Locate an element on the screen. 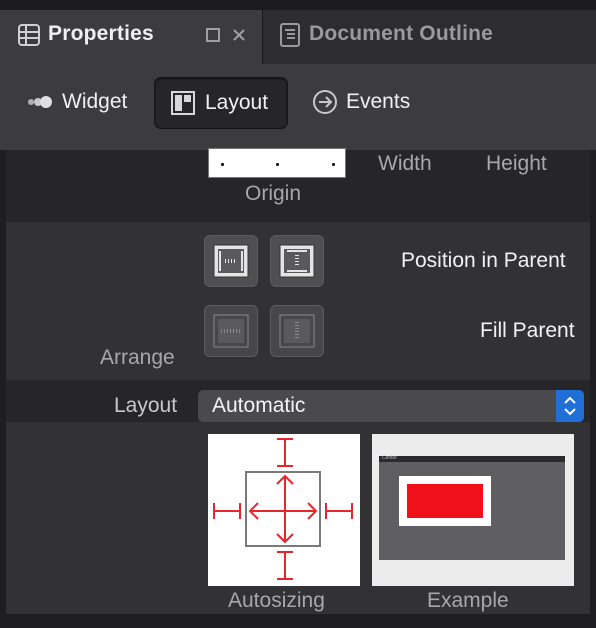 The width and height of the screenshot is (596, 628). fill-horizontally-icon is located at coordinates (231, 331).